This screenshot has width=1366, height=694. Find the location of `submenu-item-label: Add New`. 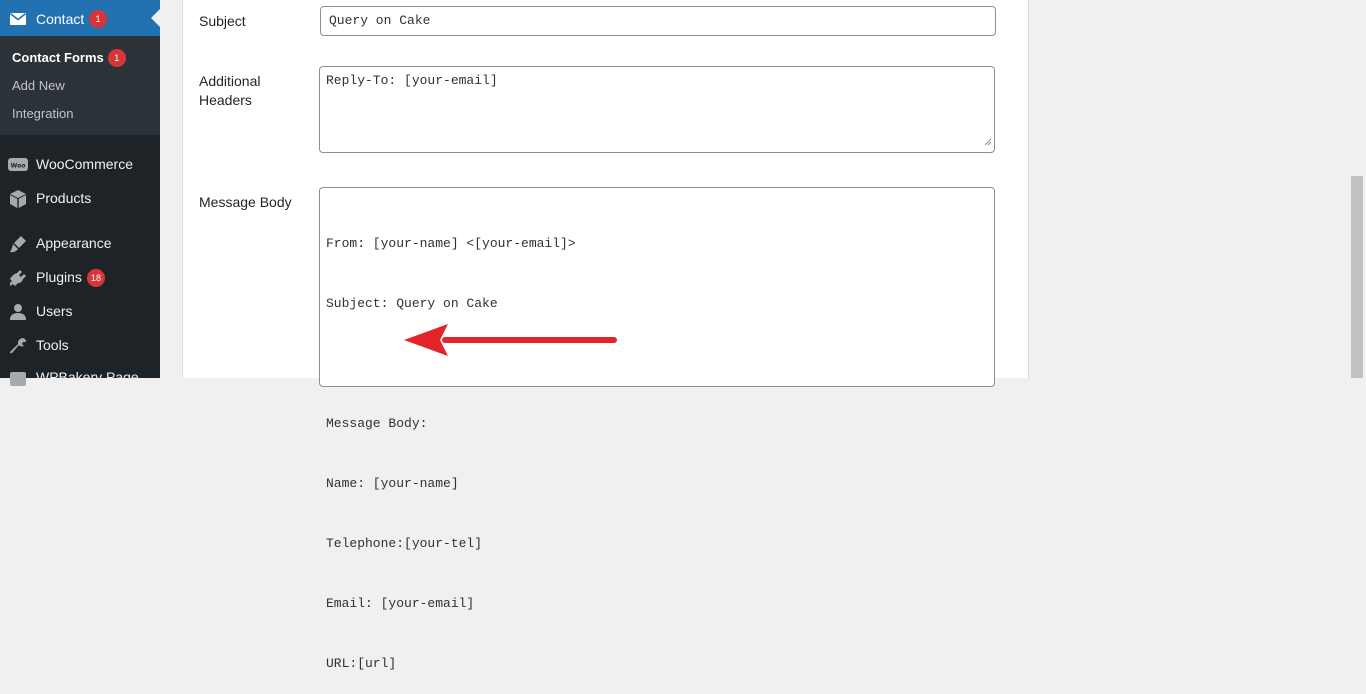

submenu-item-label: Add New is located at coordinates (38, 85).